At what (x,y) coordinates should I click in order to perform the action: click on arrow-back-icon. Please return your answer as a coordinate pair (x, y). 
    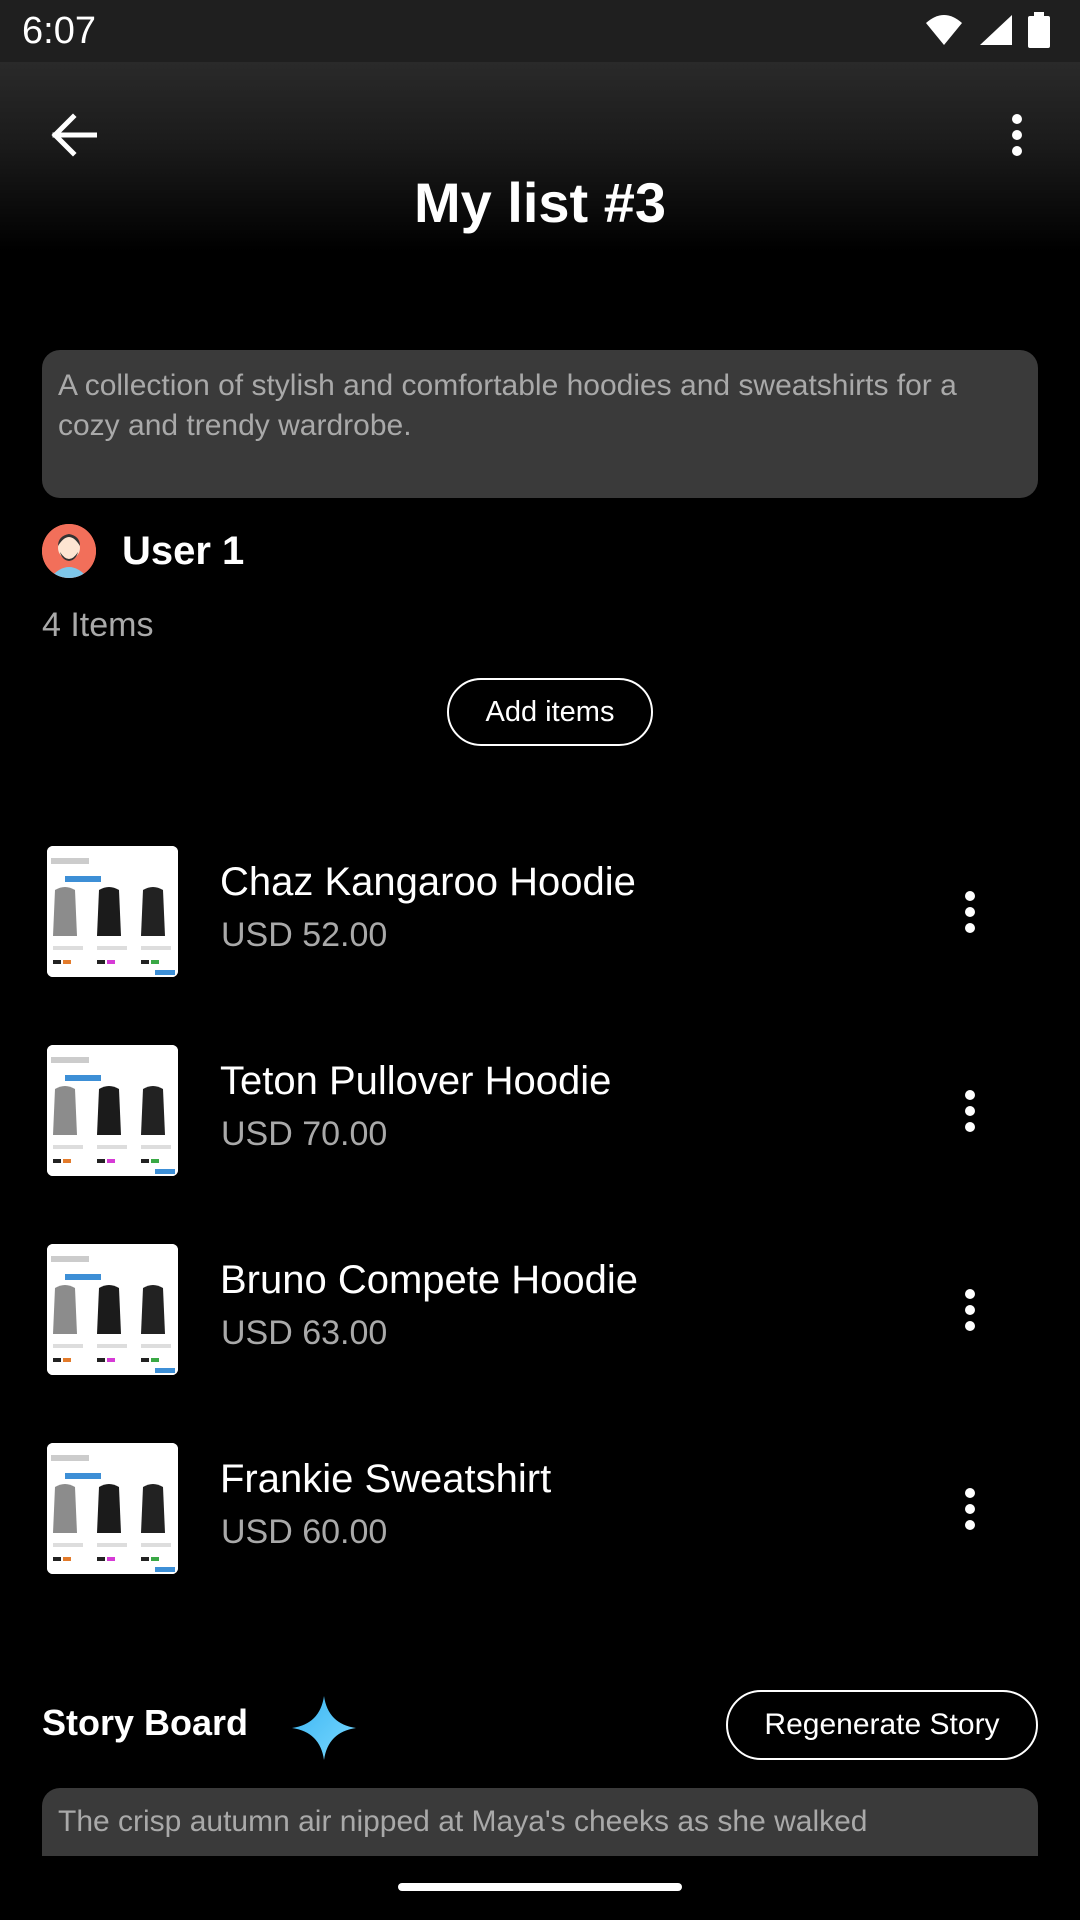
    Looking at the image, I should click on (74, 135).